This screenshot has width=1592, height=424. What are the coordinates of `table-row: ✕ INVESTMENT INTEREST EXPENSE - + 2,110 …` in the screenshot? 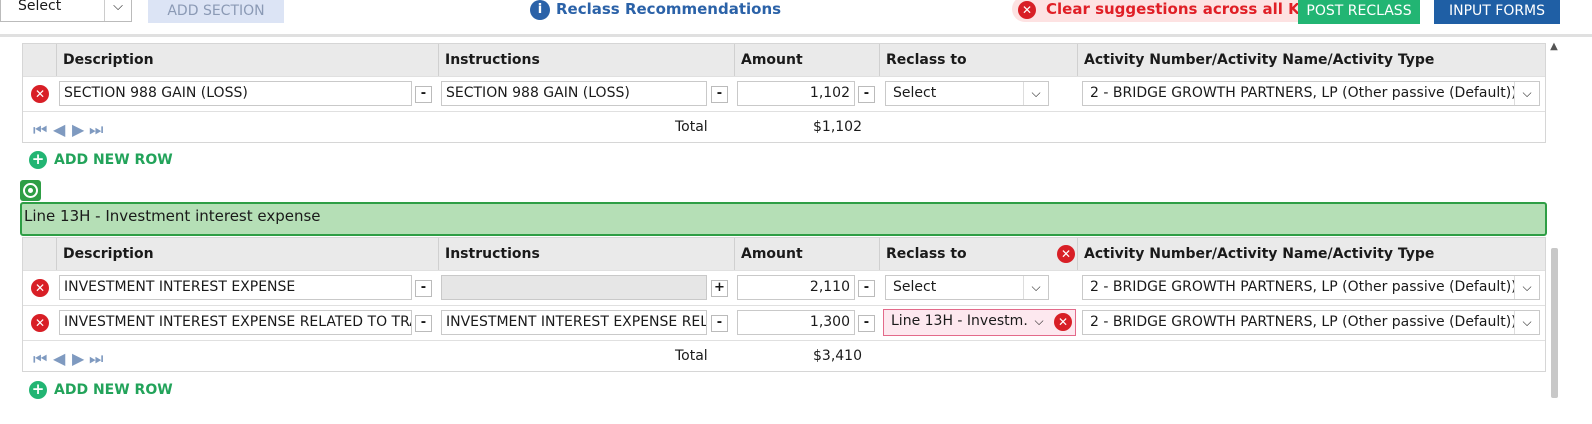 It's located at (784, 287).